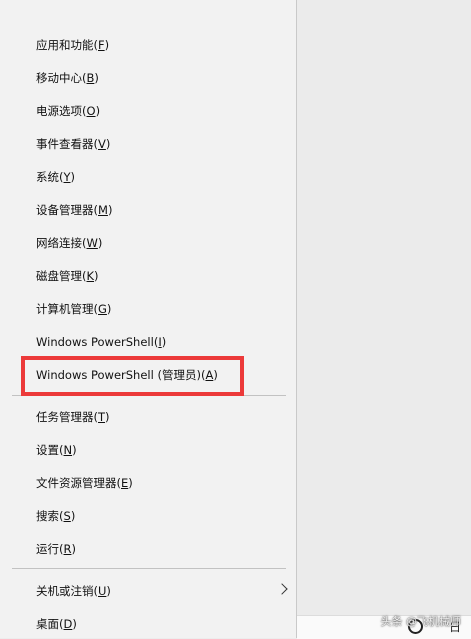  What do you see at coordinates (421, 621) in the screenshot?
I see `watermark: 头条 @飞机械师` at bounding box center [421, 621].